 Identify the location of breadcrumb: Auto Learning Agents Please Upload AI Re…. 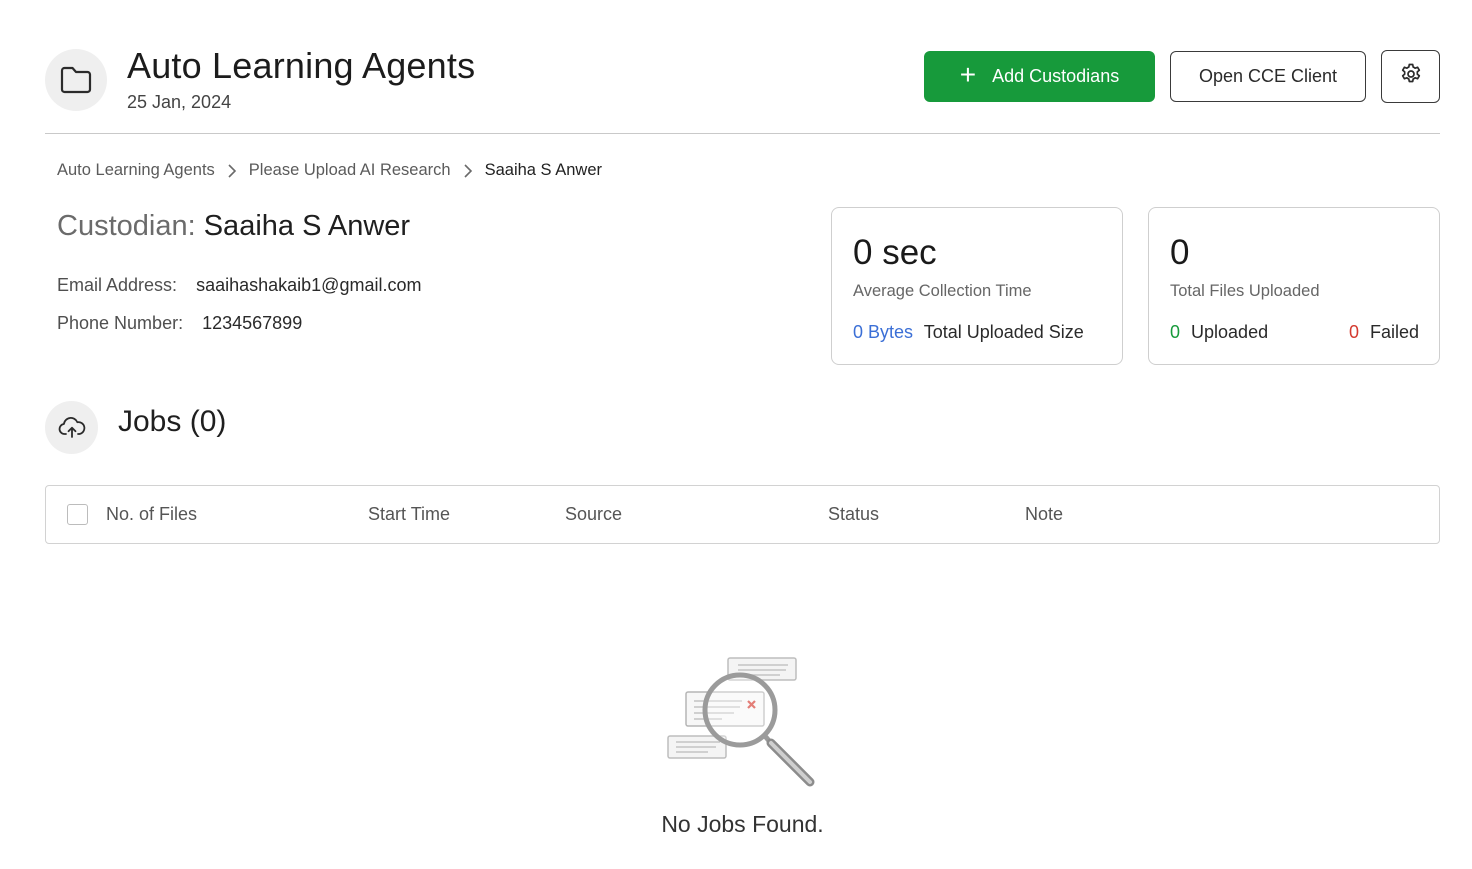
(329, 170).